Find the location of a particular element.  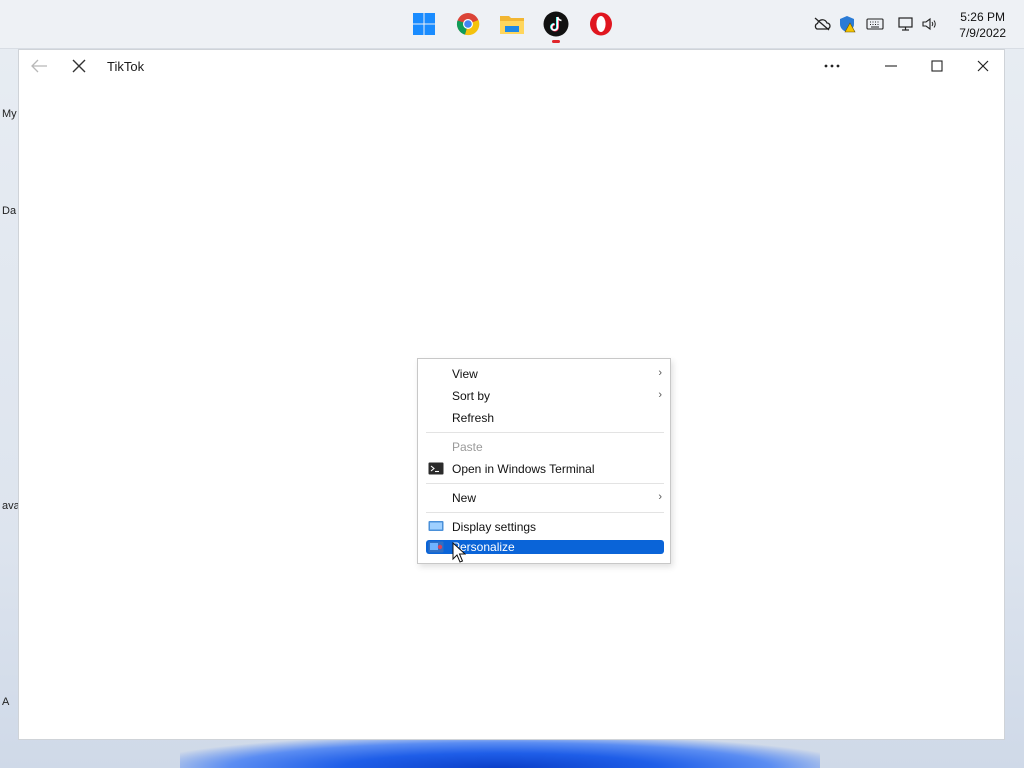

menu-item-label: Paste is located at coordinates (467, 447).